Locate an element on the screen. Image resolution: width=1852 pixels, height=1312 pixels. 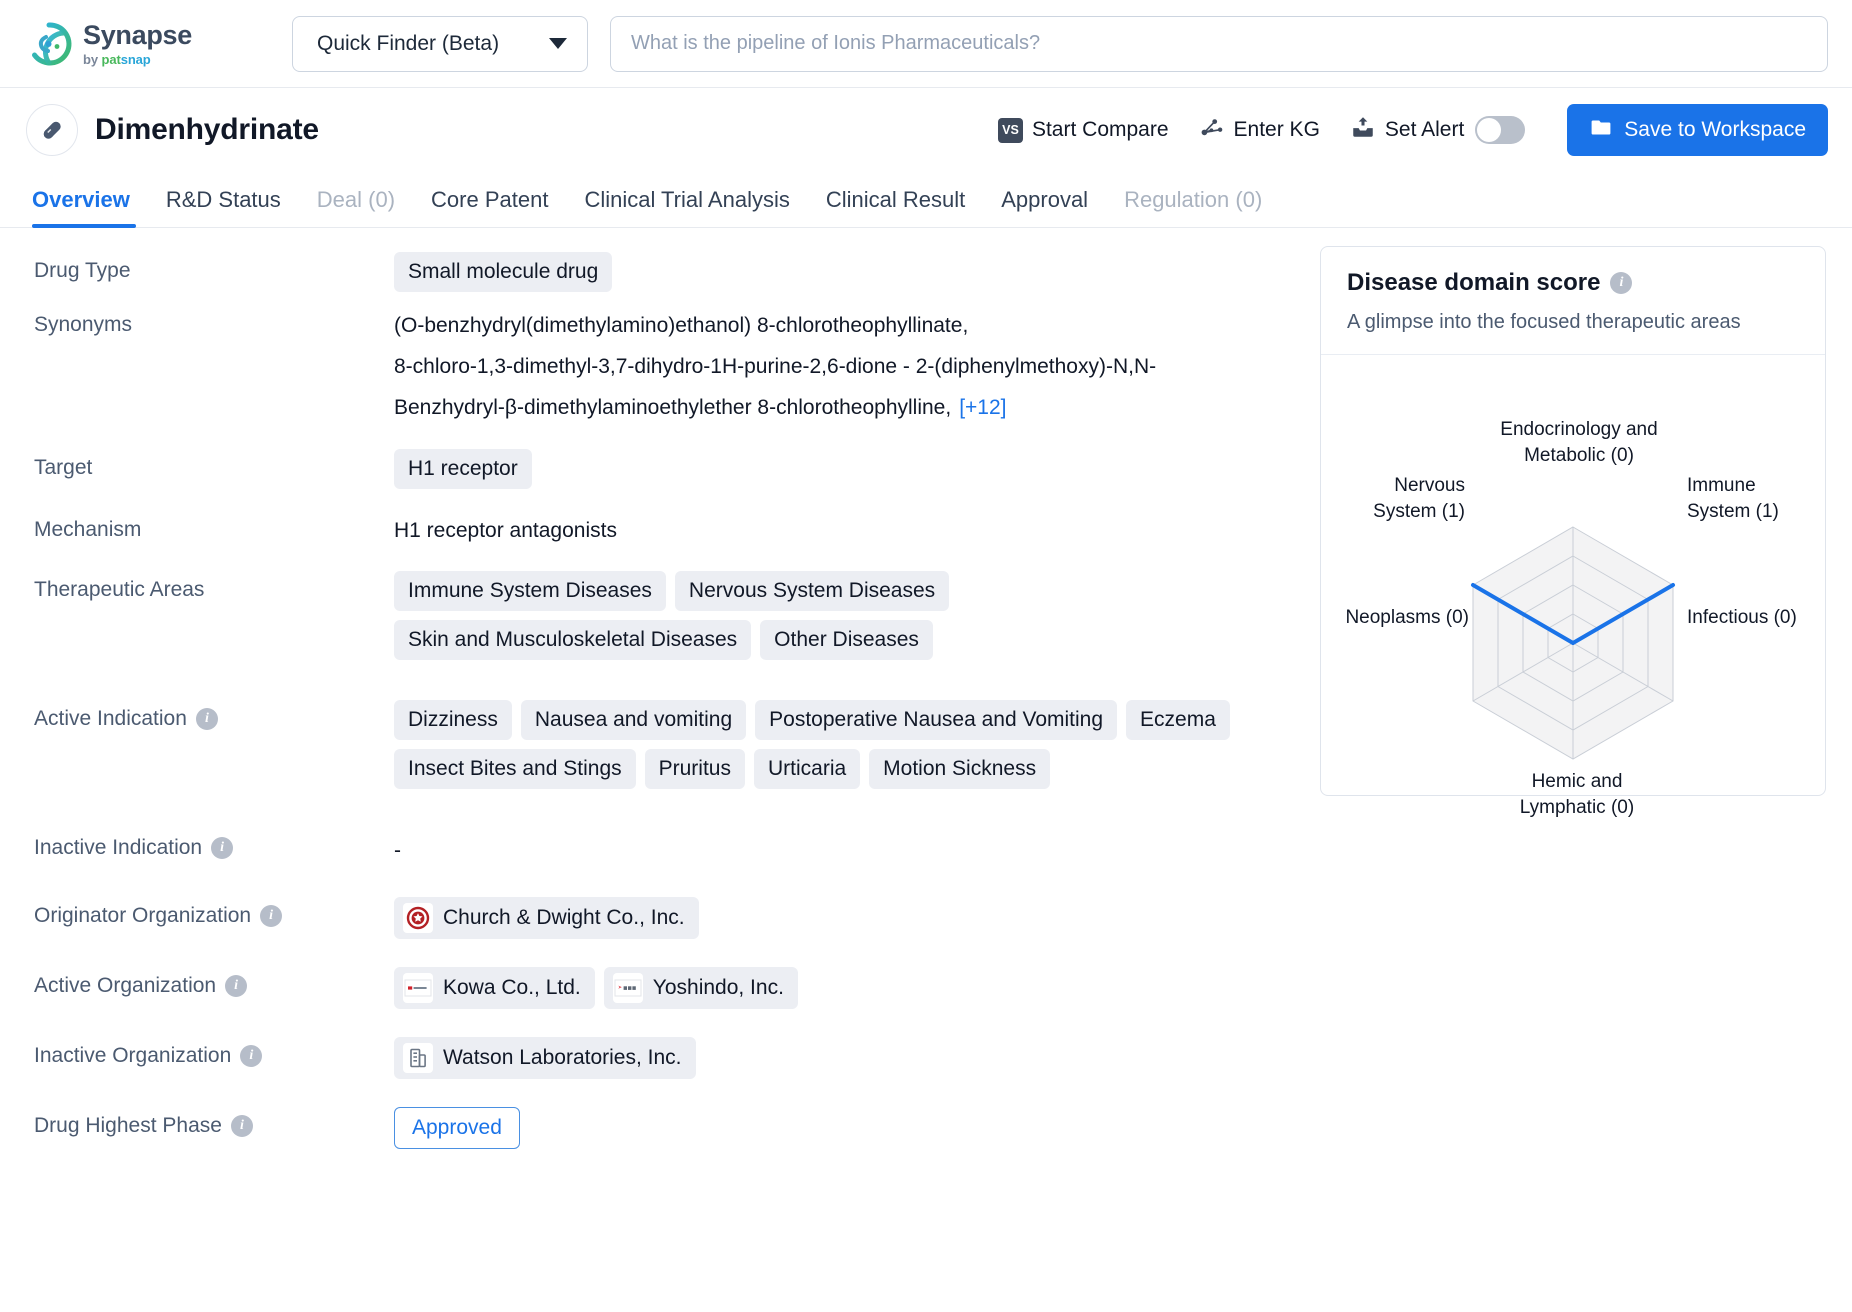
enter-kg-button: Enter KG is located at coordinates (1259, 130).